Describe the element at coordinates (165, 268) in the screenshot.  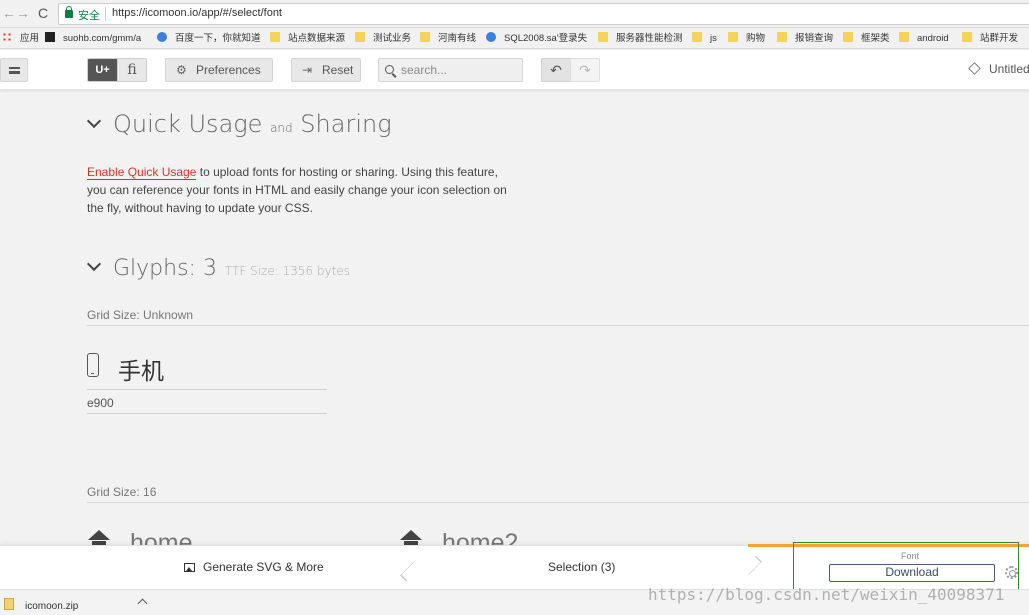
I see `glyphs-title: Glyphs: 3` at that location.